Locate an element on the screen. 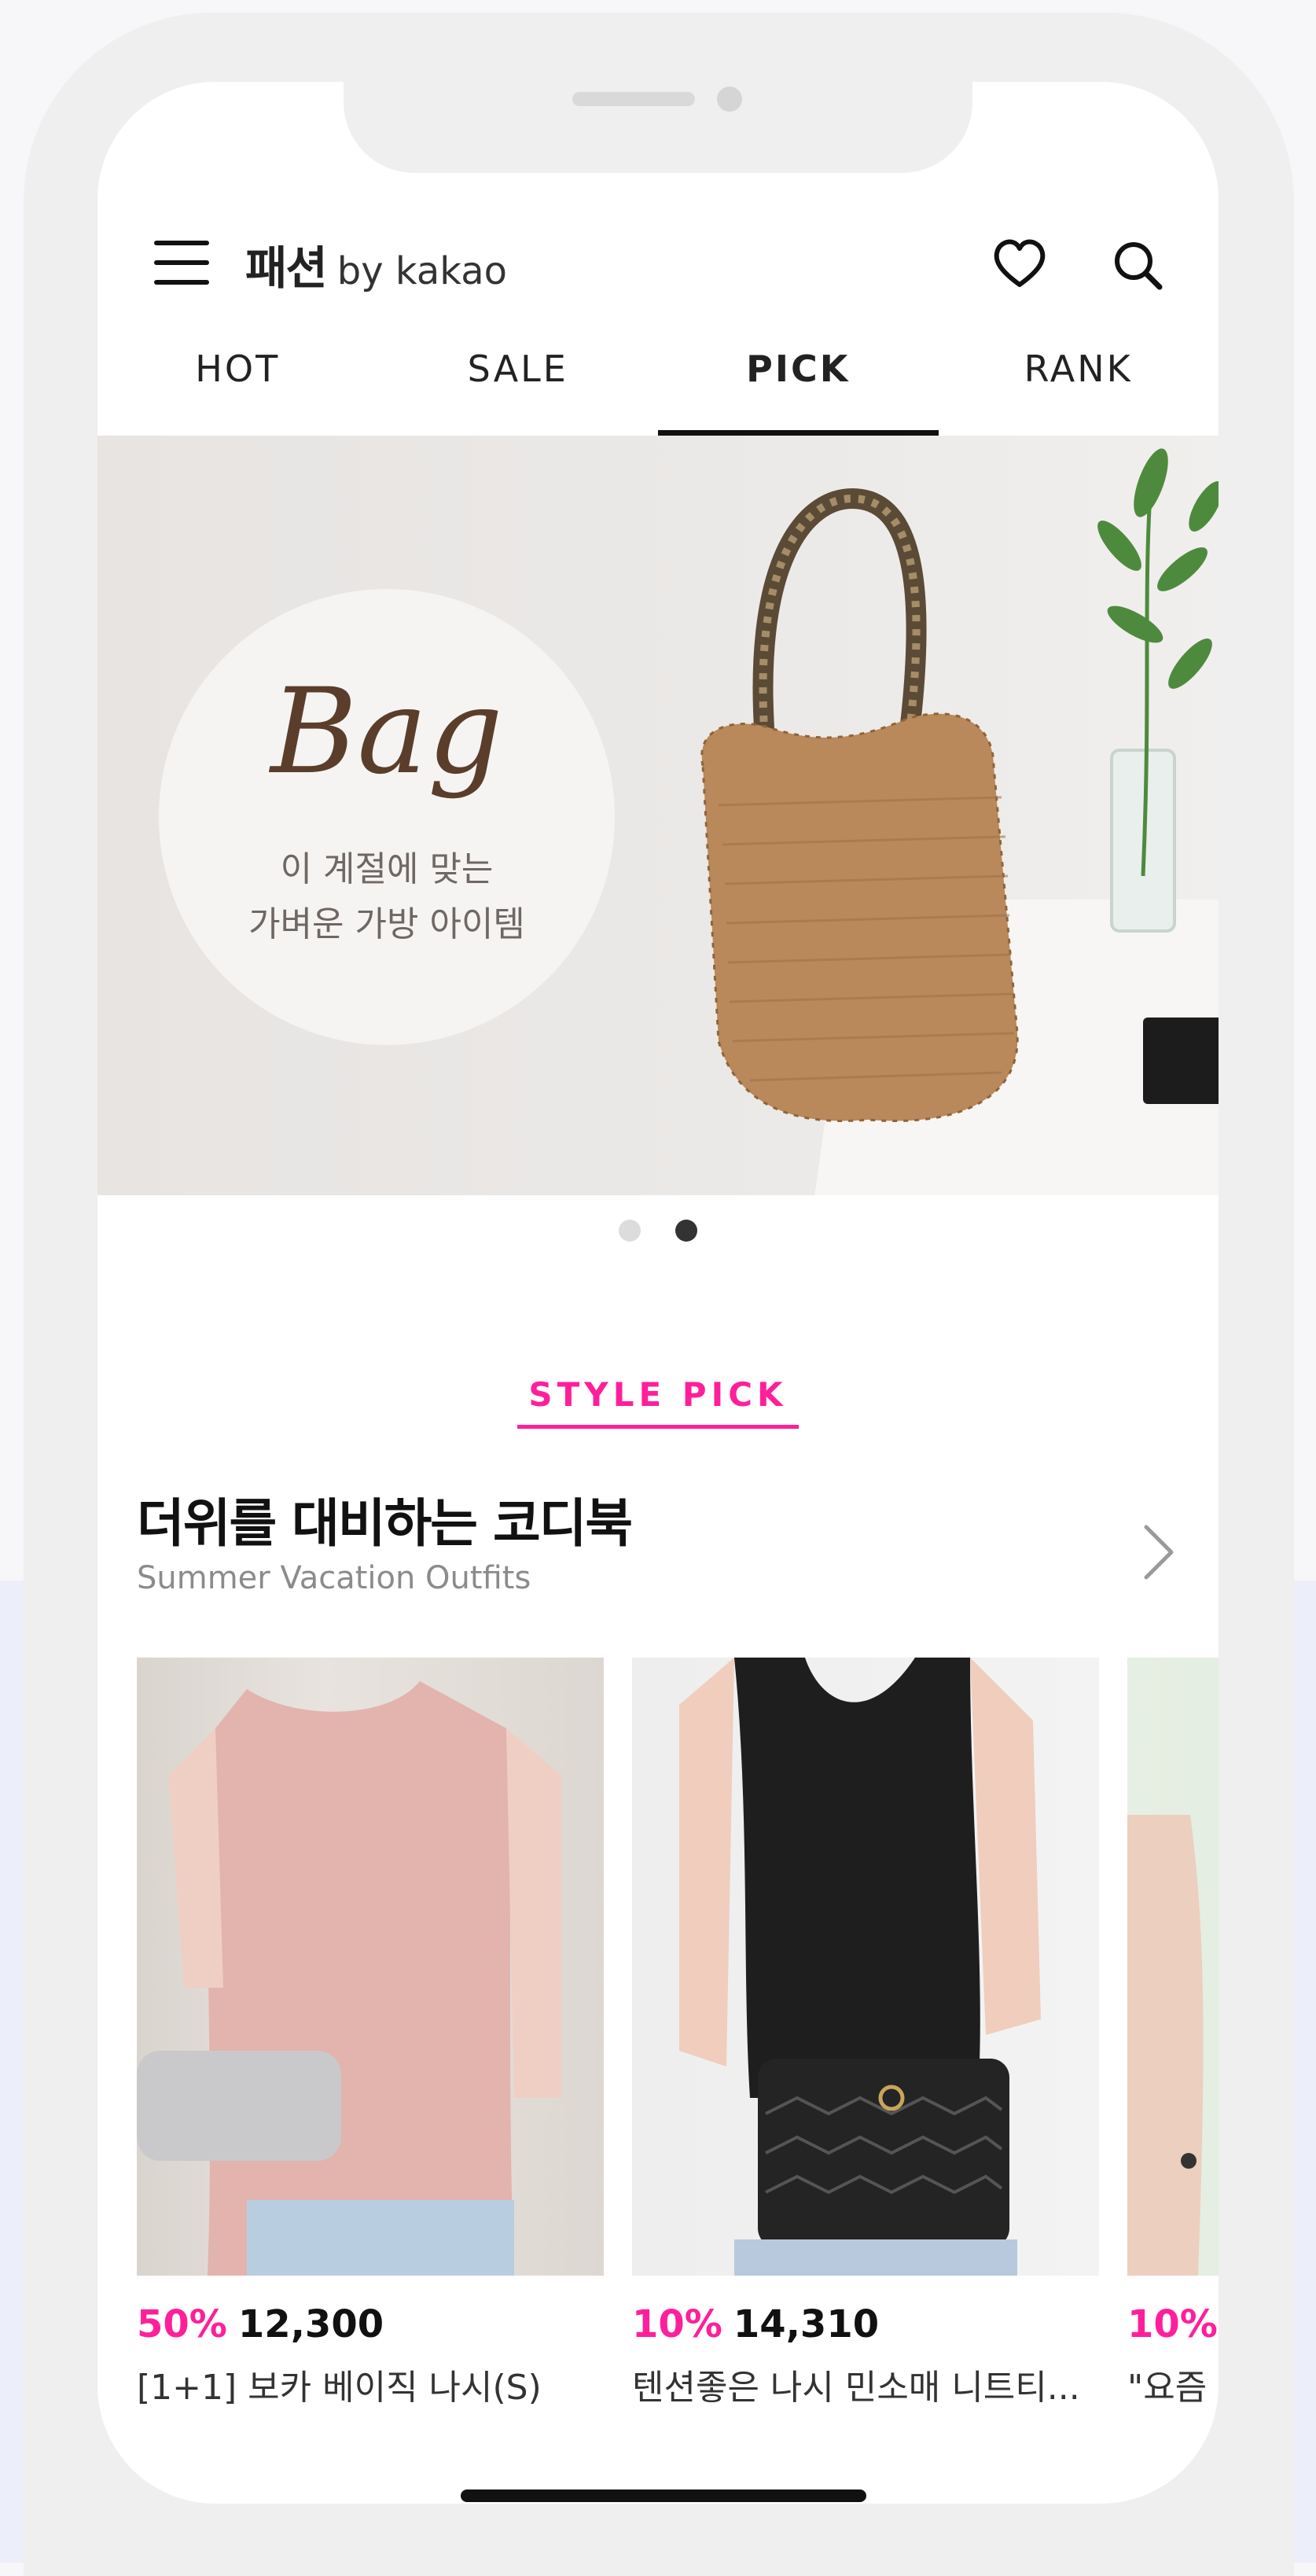 The height and width of the screenshot is (2576, 1316). banner-line-2: 가벼운 가방 아이템 is located at coordinates (386, 924).